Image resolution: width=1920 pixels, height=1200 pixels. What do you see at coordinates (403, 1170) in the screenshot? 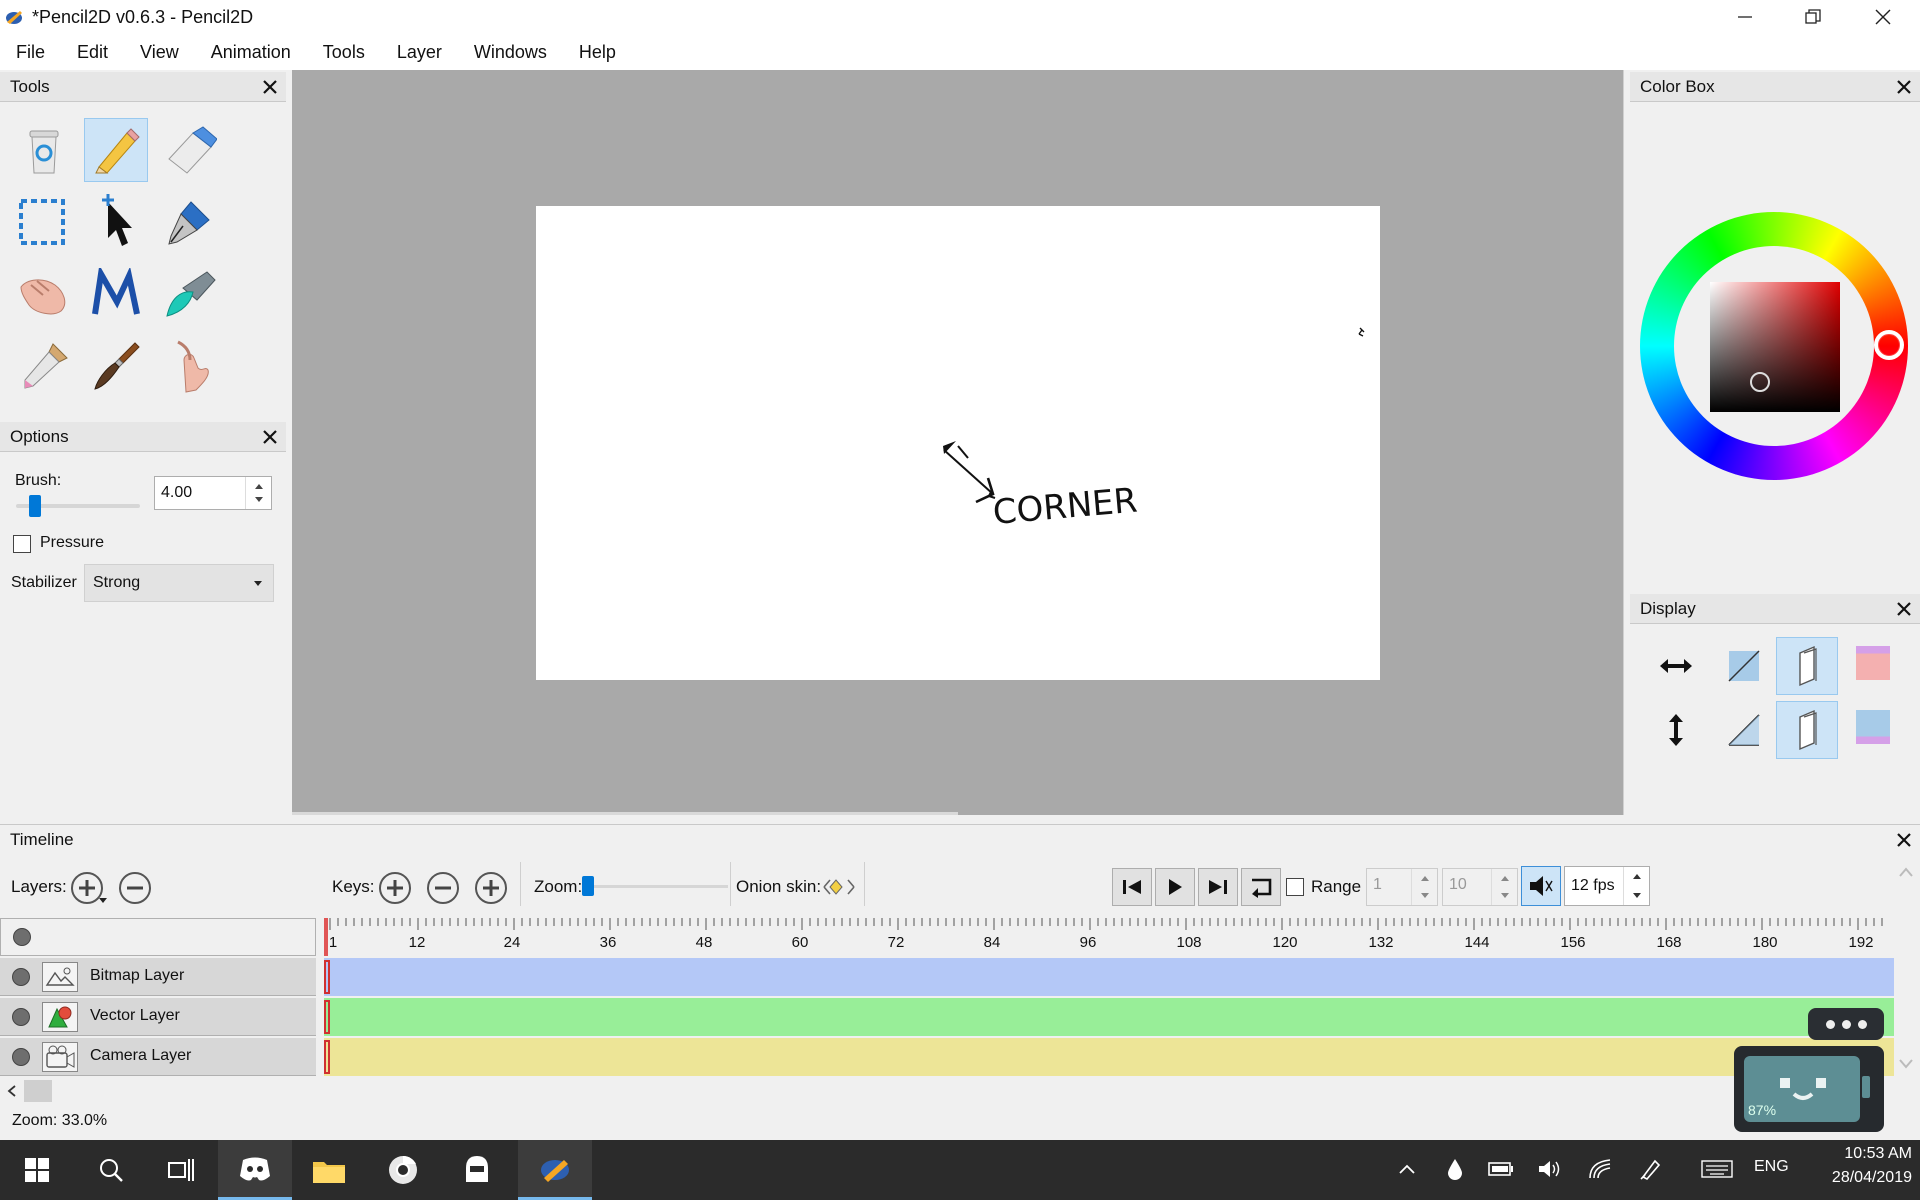
I see `taskbar-chrome` at bounding box center [403, 1170].